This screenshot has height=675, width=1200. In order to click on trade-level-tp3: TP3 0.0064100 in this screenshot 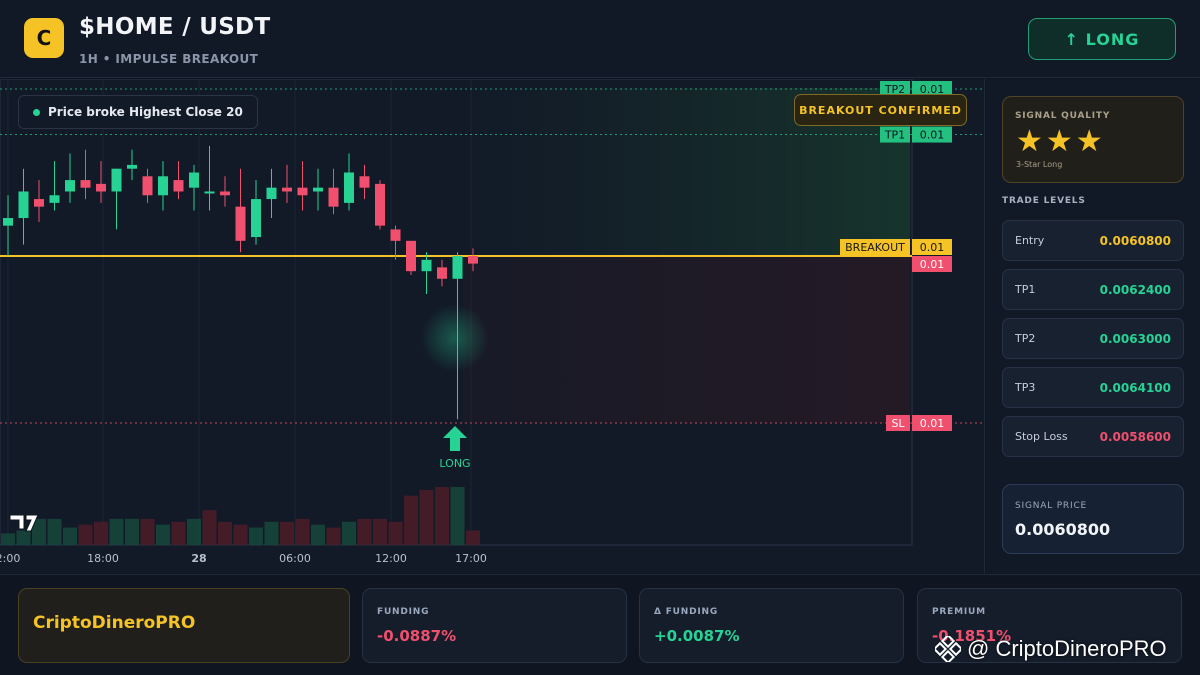, I will do `click(1093, 387)`.